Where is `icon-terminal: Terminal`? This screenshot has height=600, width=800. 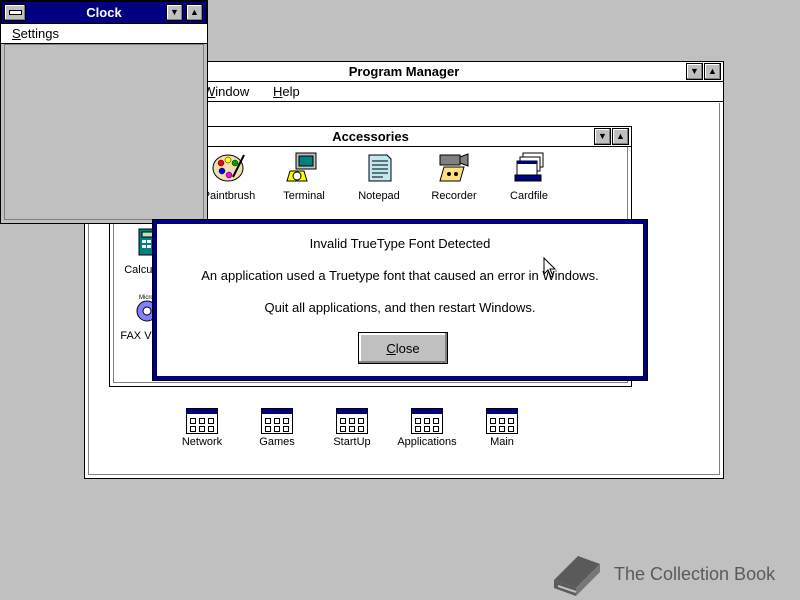
icon-terminal: Terminal is located at coordinates (304, 176).